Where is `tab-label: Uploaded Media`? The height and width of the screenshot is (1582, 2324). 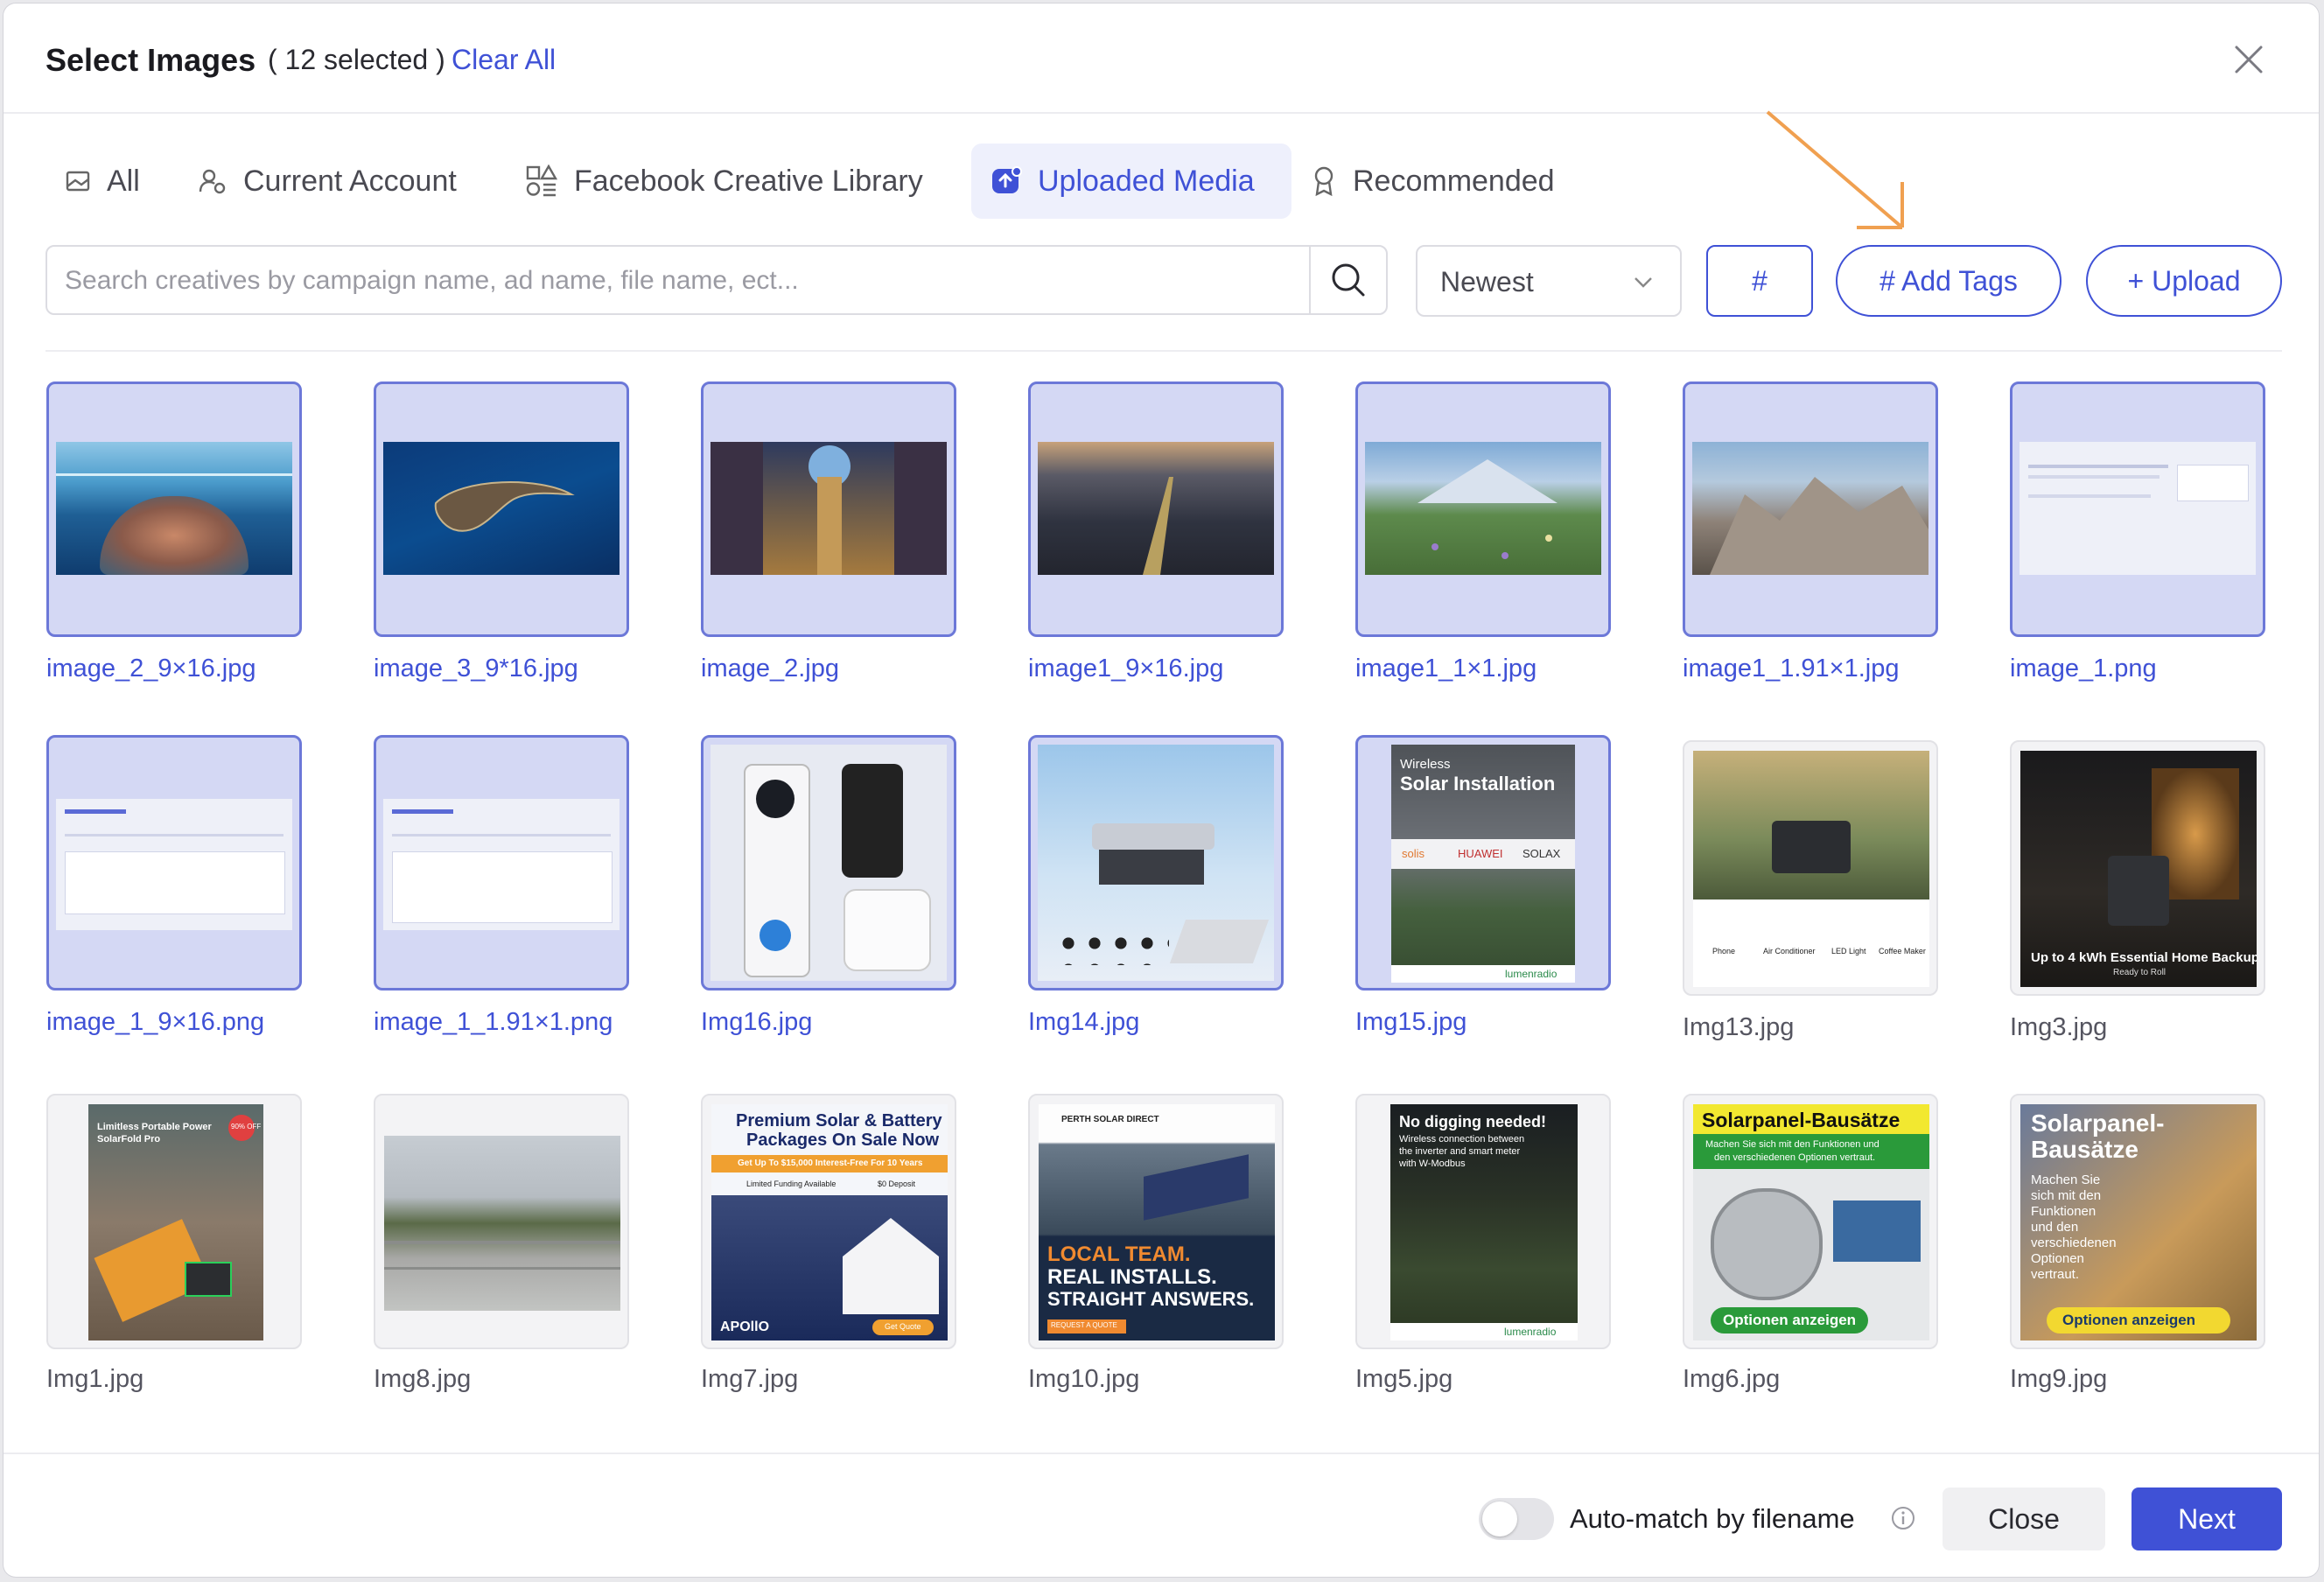
tab-label: Uploaded Media is located at coordinates (1146, 181).